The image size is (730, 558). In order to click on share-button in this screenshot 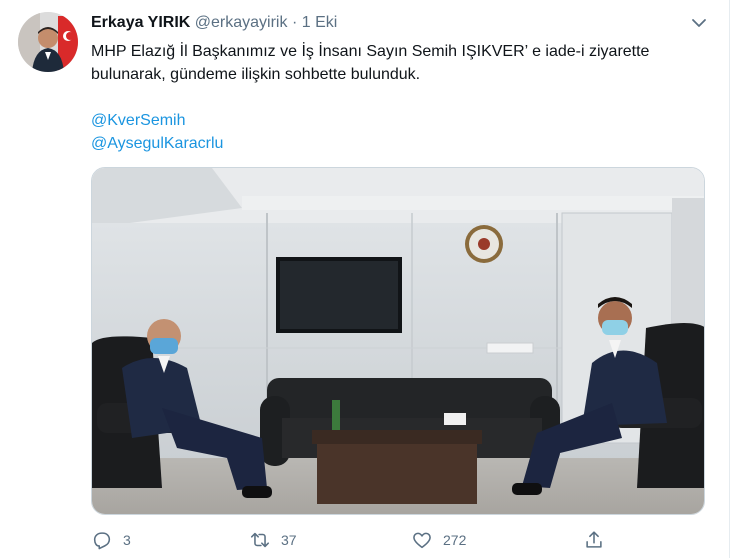, I will do `click(594, 540)`.